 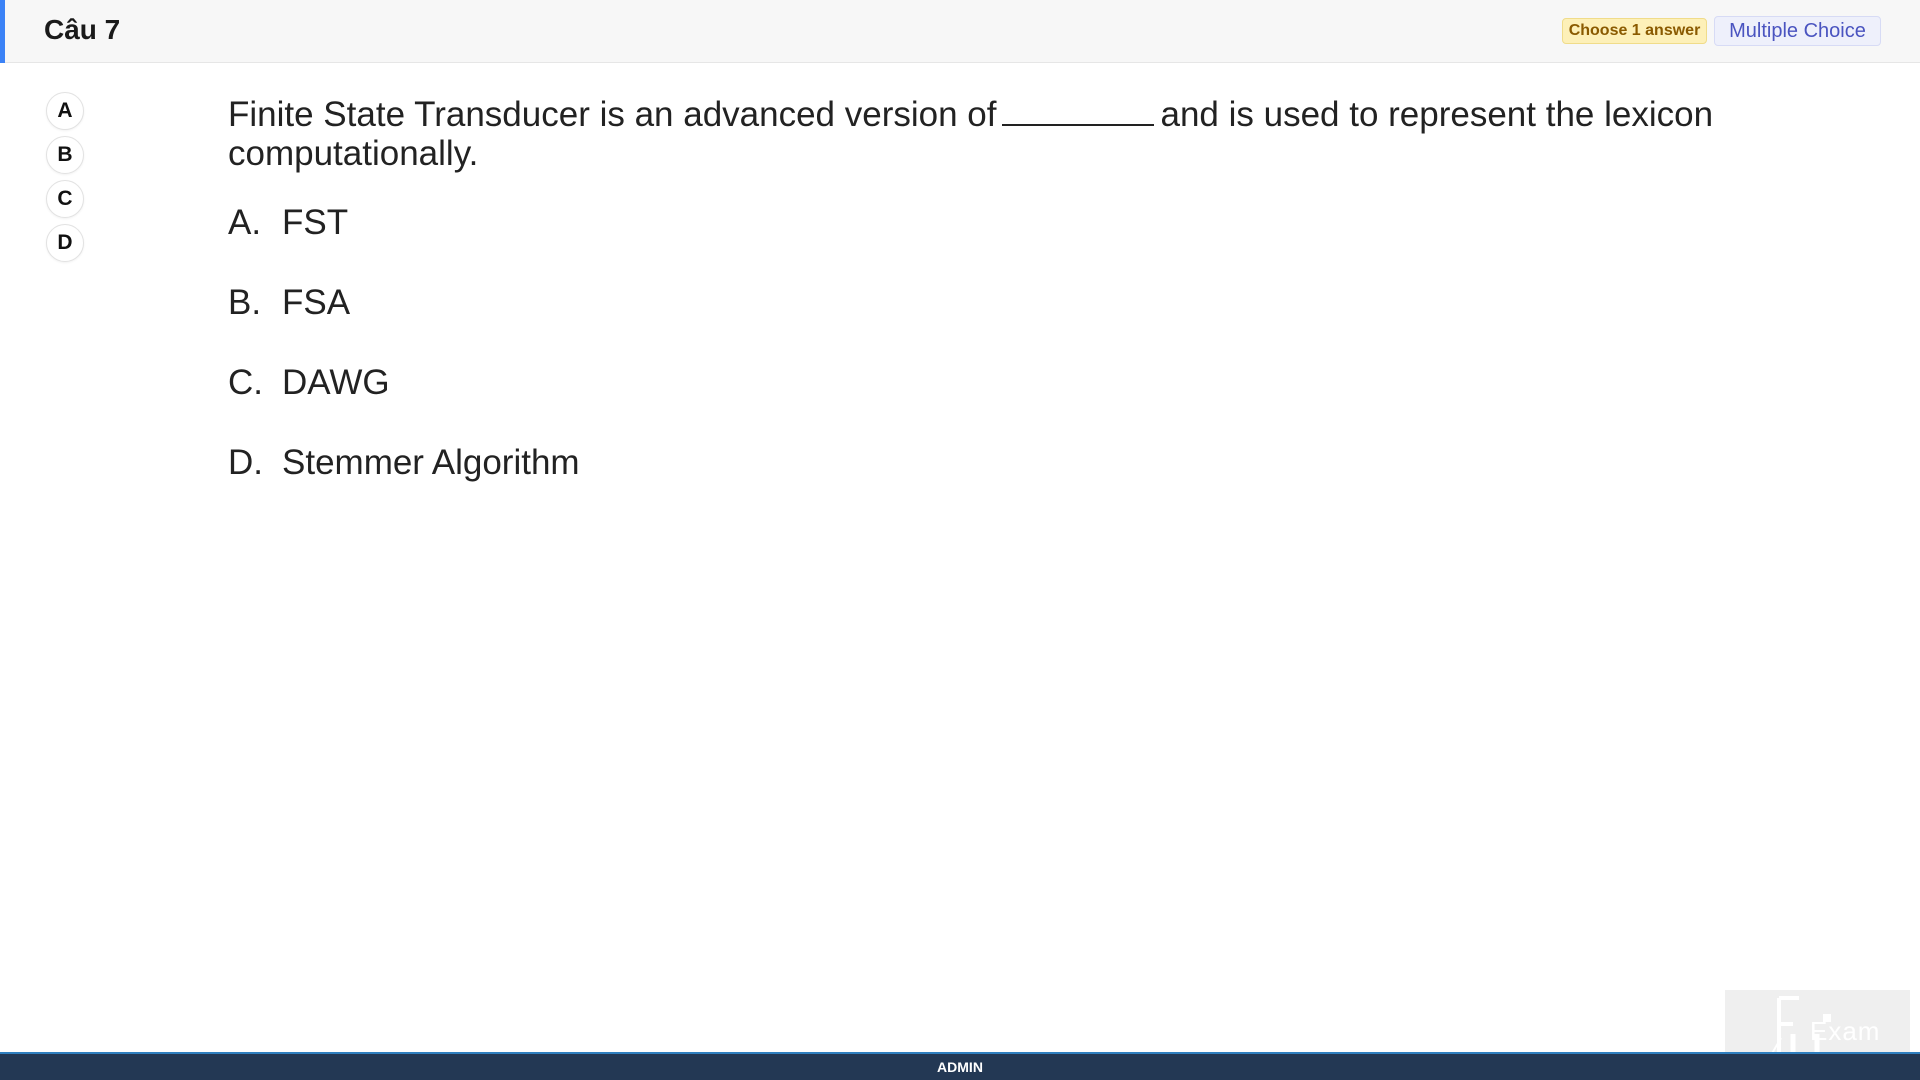 I want to click on footer-user-label: ADMIN, so click(x=960, y=1067).